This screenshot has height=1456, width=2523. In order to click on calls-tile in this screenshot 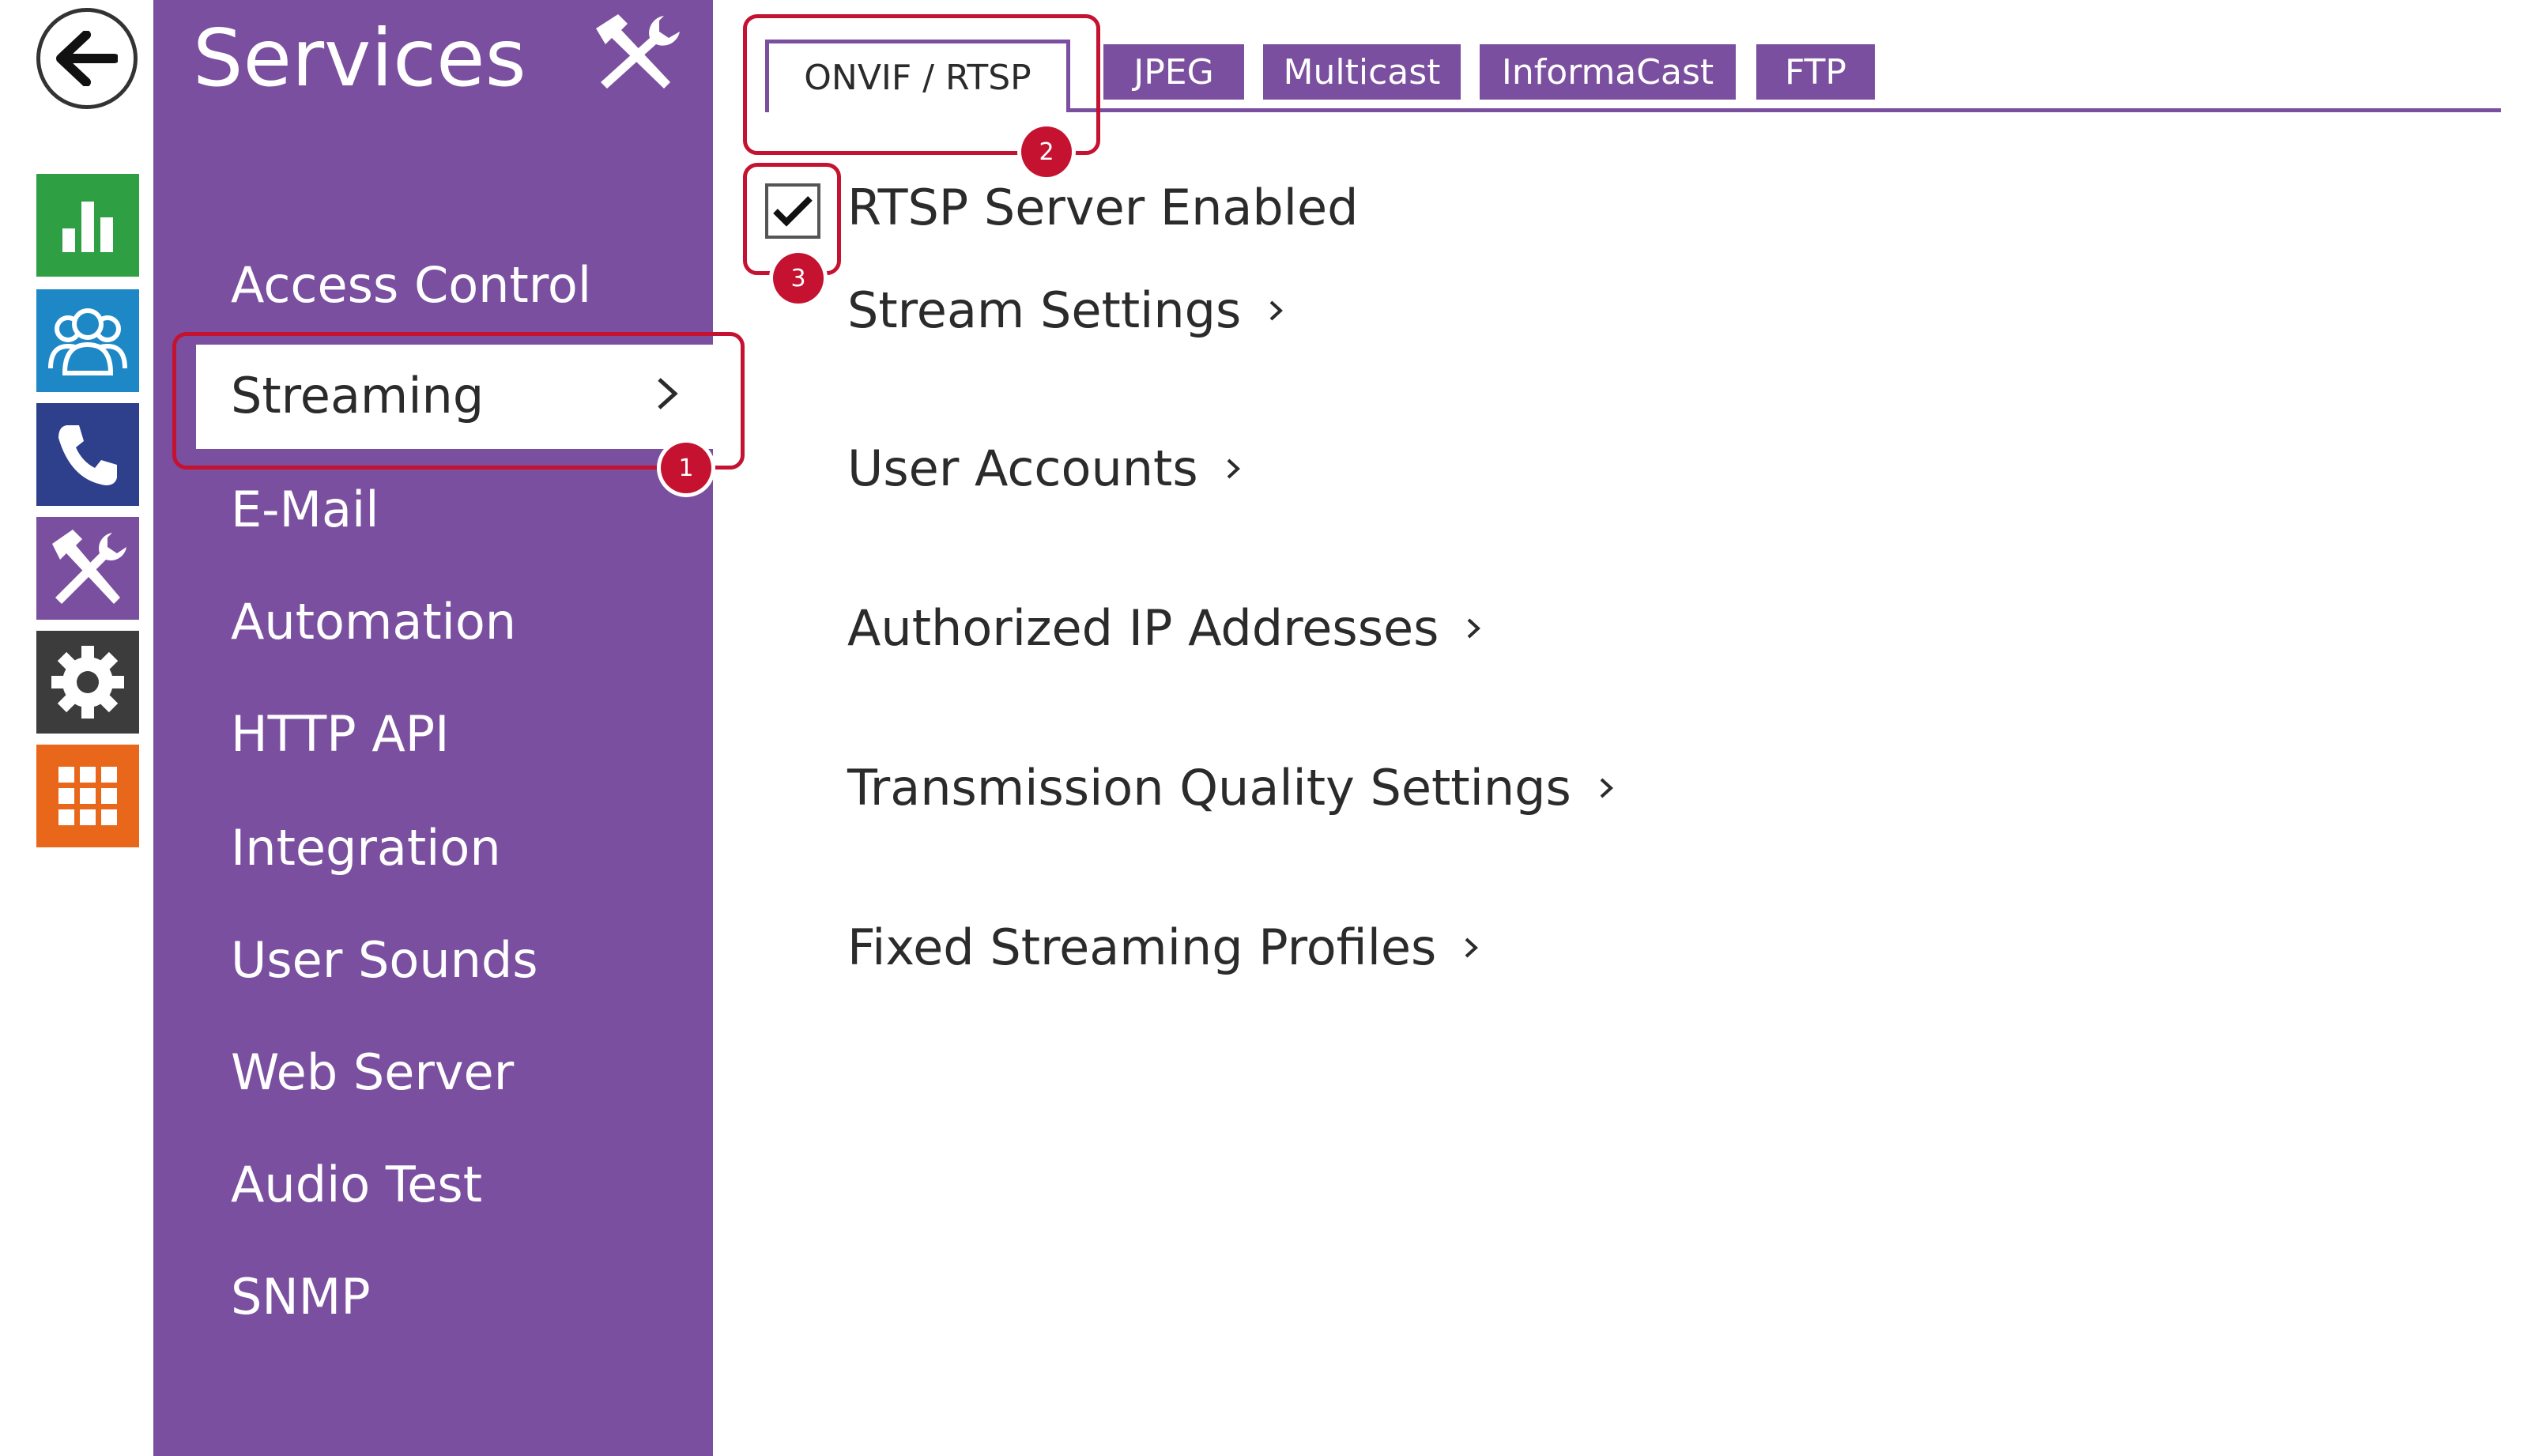, I will do `click(87, 454)`.